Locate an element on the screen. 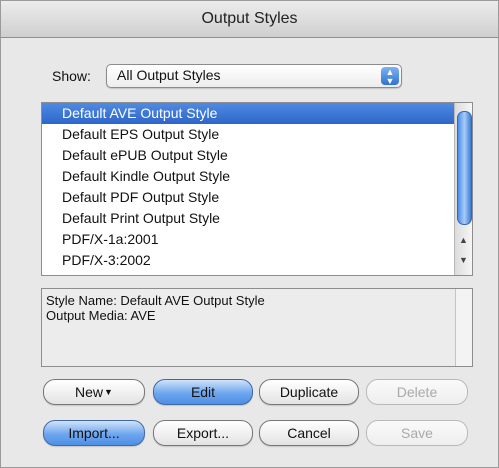  scroll-up-arrow-icon: ▲ is located at coordinates (463, 240).